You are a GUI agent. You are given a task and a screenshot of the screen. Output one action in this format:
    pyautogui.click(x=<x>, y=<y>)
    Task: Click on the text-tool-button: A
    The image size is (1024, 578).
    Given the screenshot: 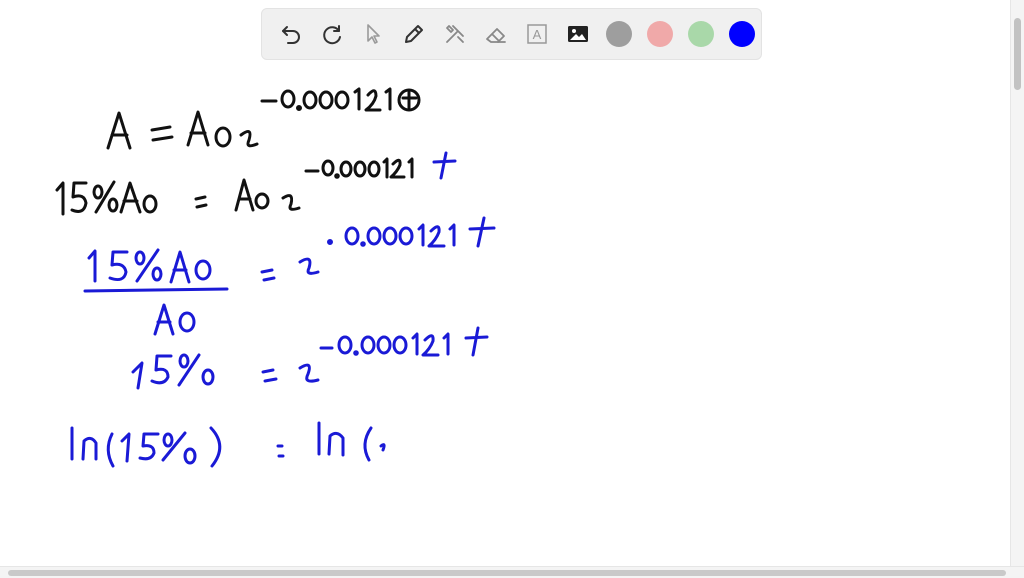 What is the action you would take?
    pyautogui.click(x=537, y=34)
    